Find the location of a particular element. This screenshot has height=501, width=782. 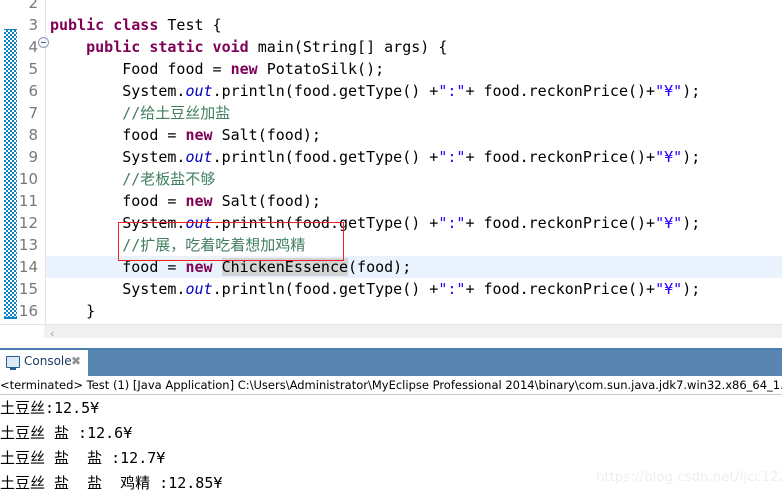

code-token: public static void is located at coordinates (172, 47).